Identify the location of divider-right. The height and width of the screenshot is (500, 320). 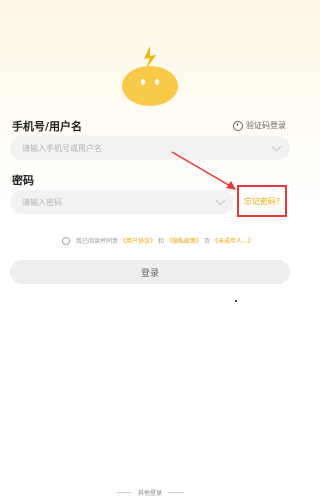
(176, 492).